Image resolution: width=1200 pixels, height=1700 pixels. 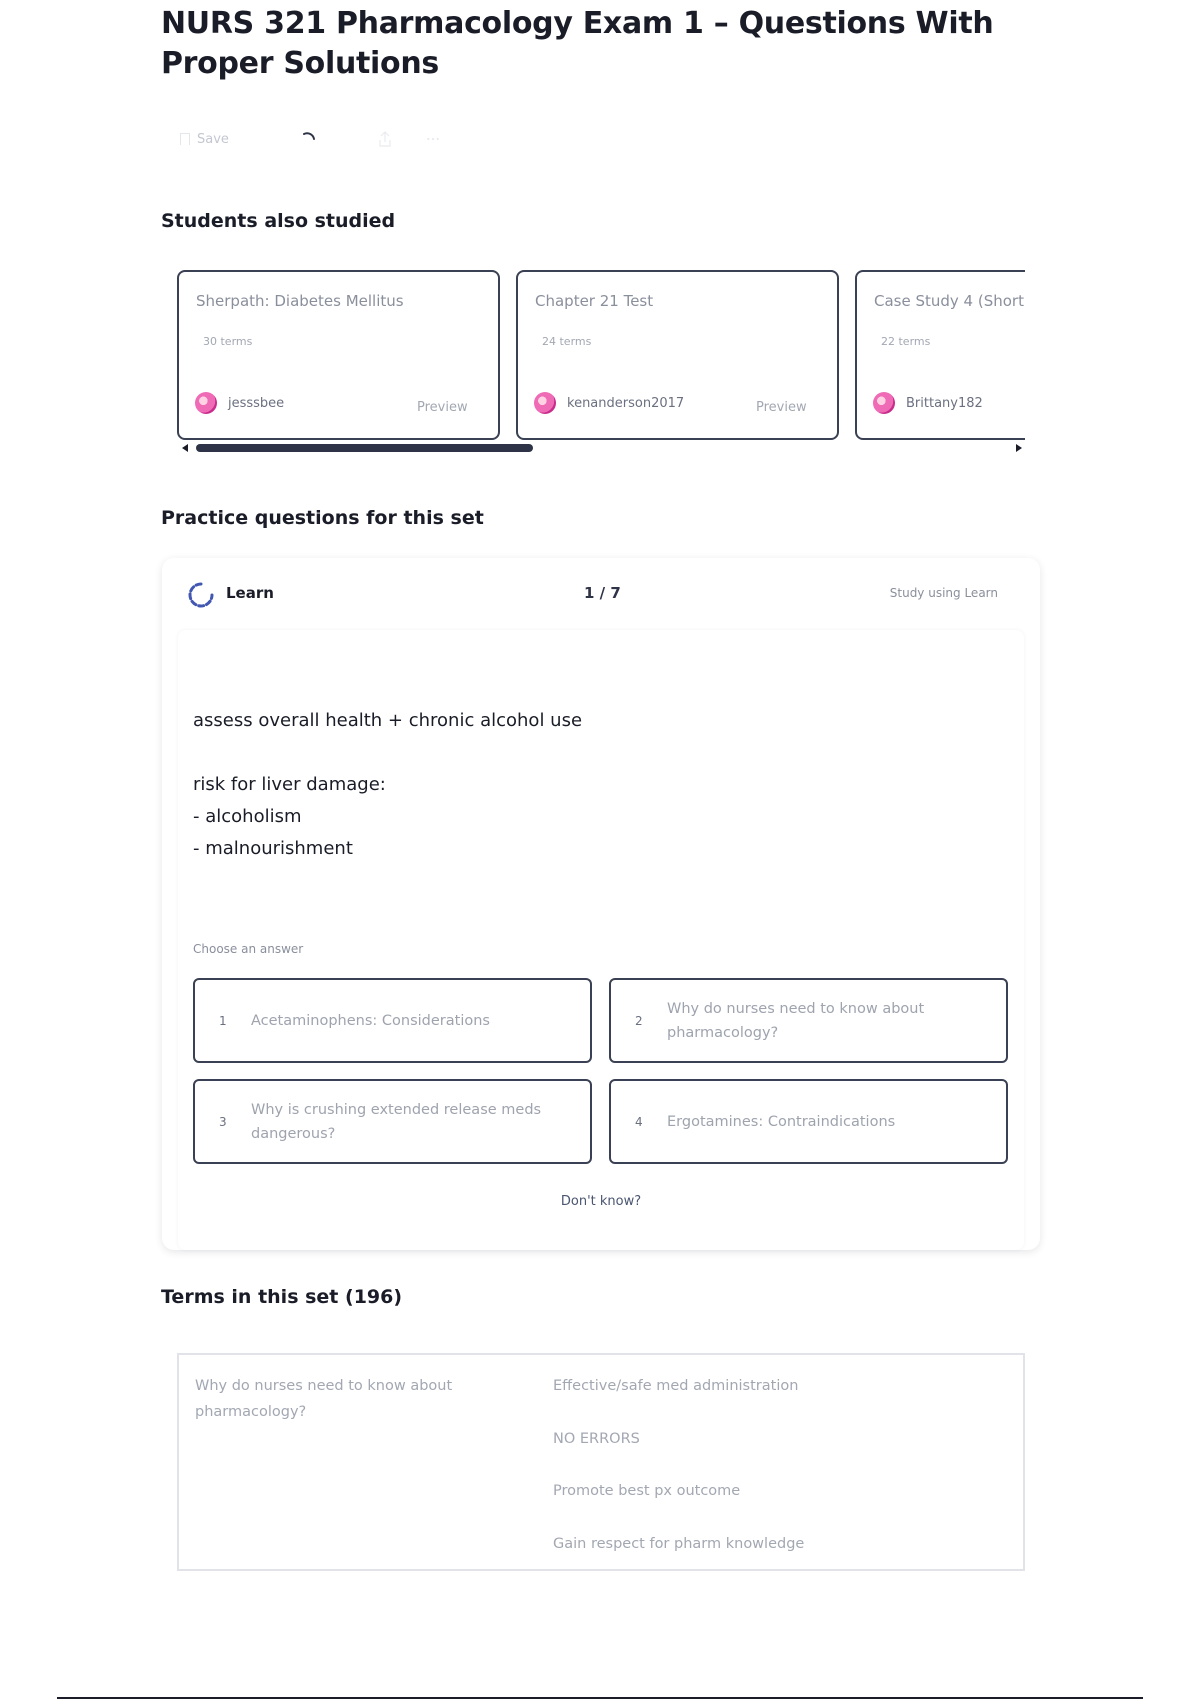 What do you see at coordinates (185, 448) in the screenshot?
I see `scroll-left-arrow-icon` at bounding box center [185, 448].